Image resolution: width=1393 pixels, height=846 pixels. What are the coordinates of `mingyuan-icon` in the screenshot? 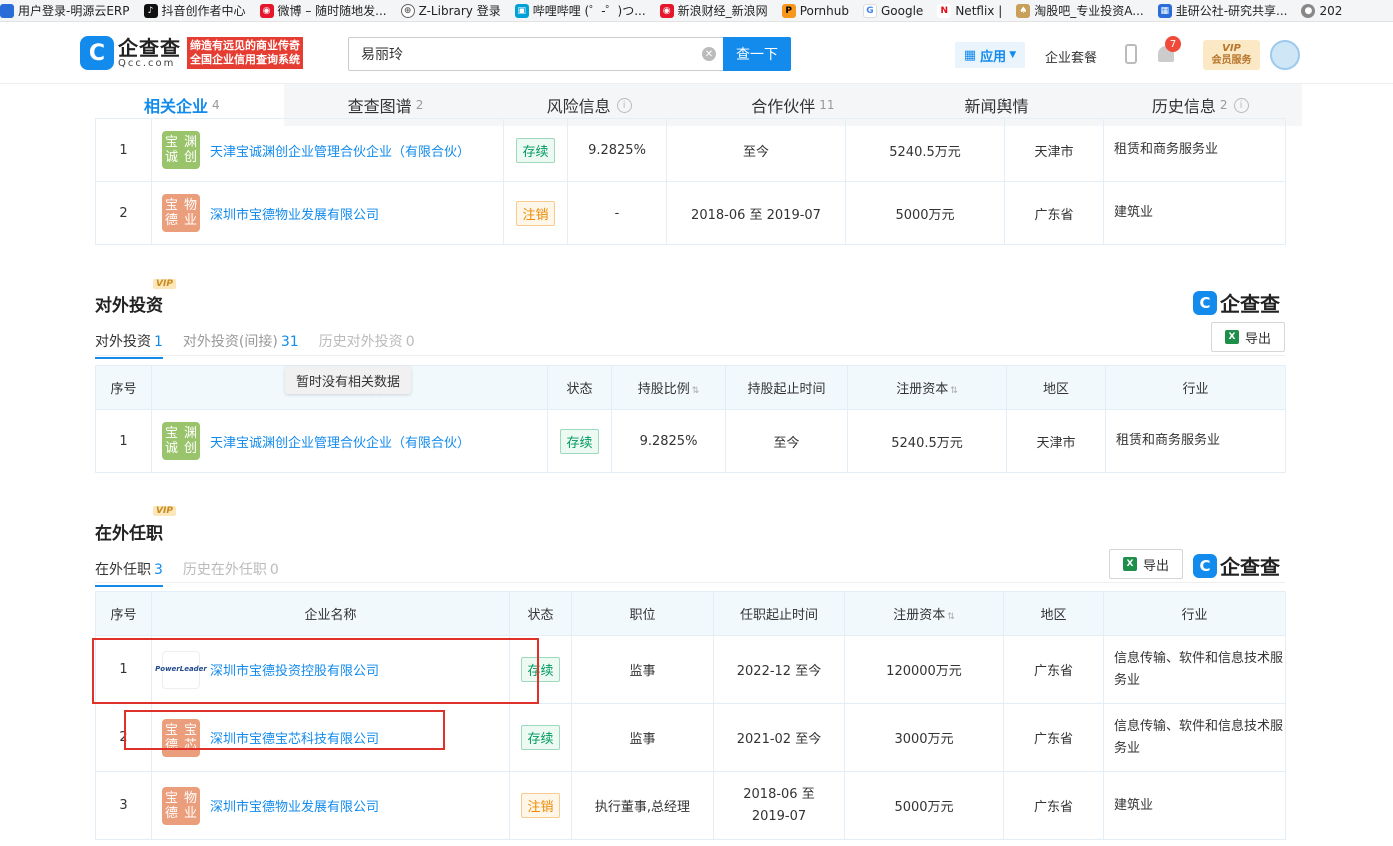 It's located at (7, 10).